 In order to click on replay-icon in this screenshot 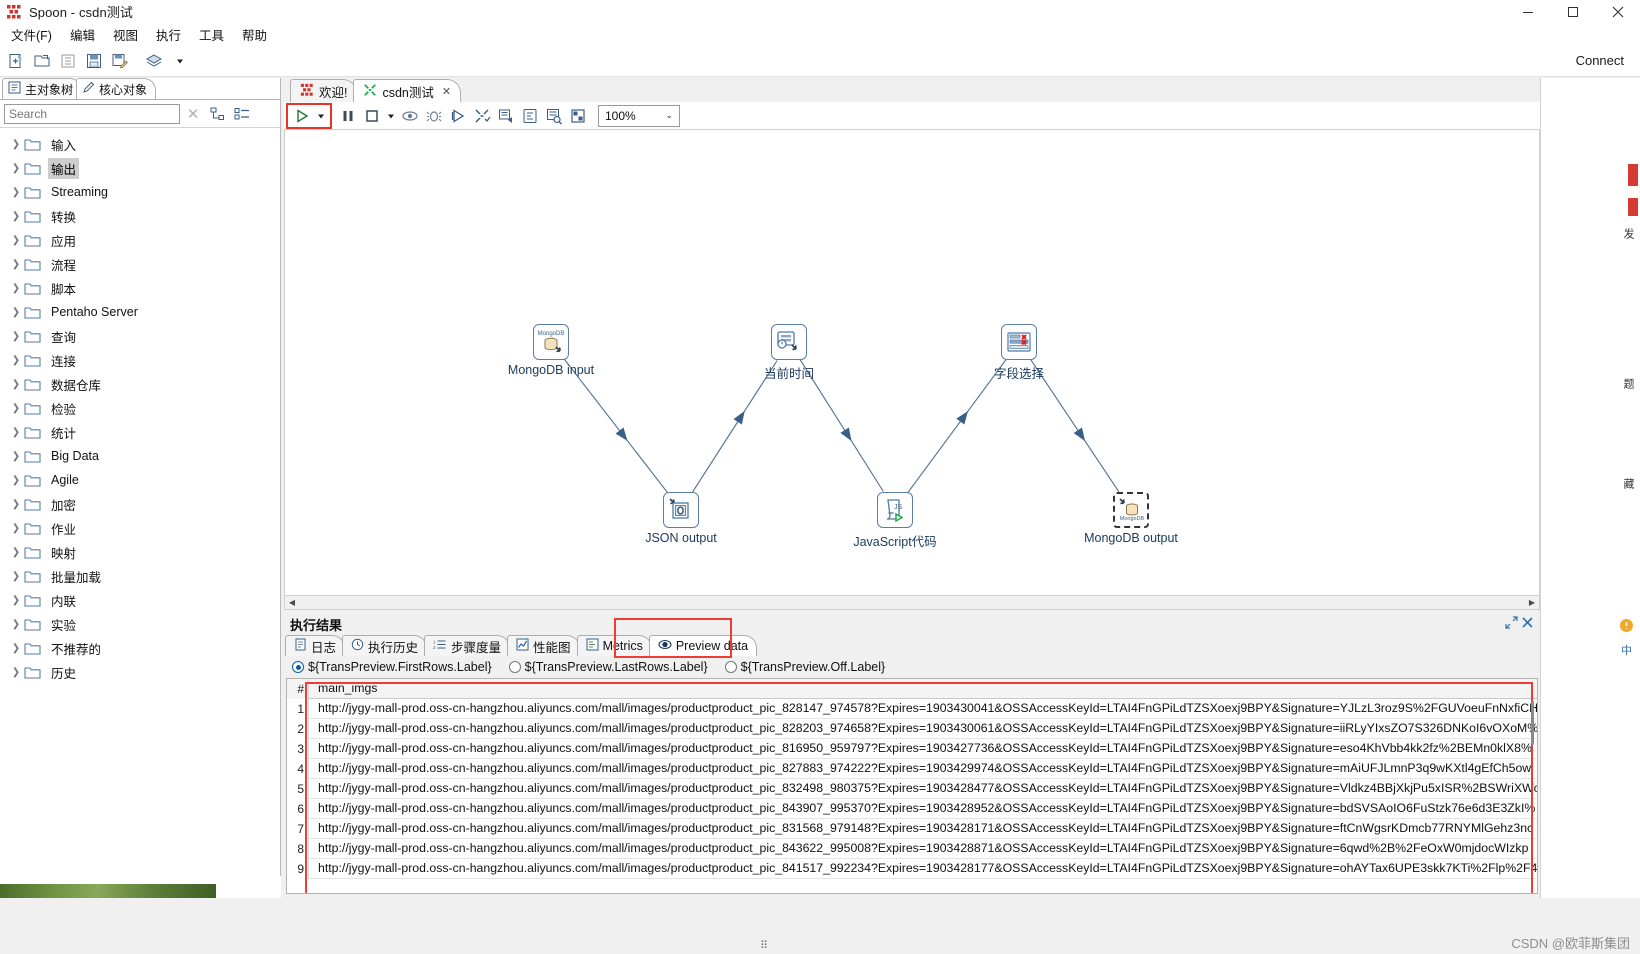, I will do `click(458, 116)`.